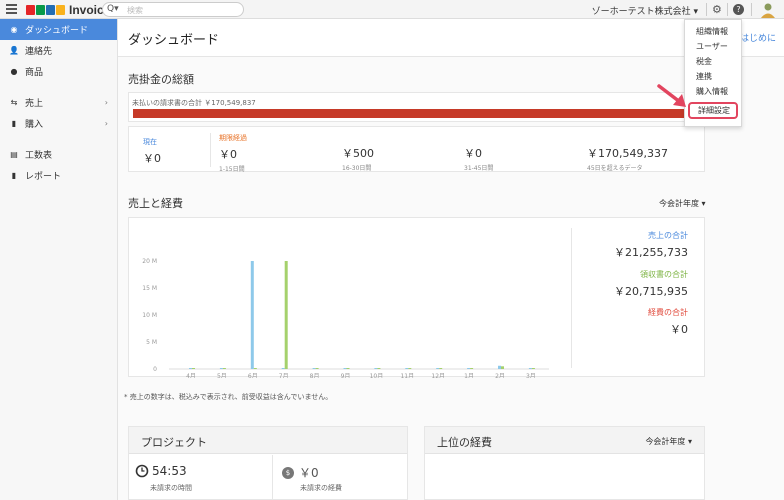 The image size is (784, 500). What do you see at coordinates (150, 142) in the screenshot?
I see `current-label: 現在` at bounding box center [150, 142].